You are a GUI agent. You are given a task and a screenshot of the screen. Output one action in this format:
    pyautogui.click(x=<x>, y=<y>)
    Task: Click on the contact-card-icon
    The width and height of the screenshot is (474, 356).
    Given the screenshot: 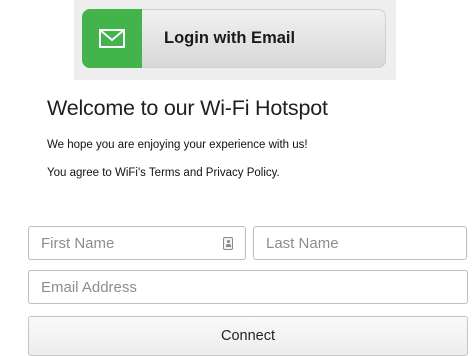 What is the action you would take?
    pyautogui.click(x=228, y=243)
    